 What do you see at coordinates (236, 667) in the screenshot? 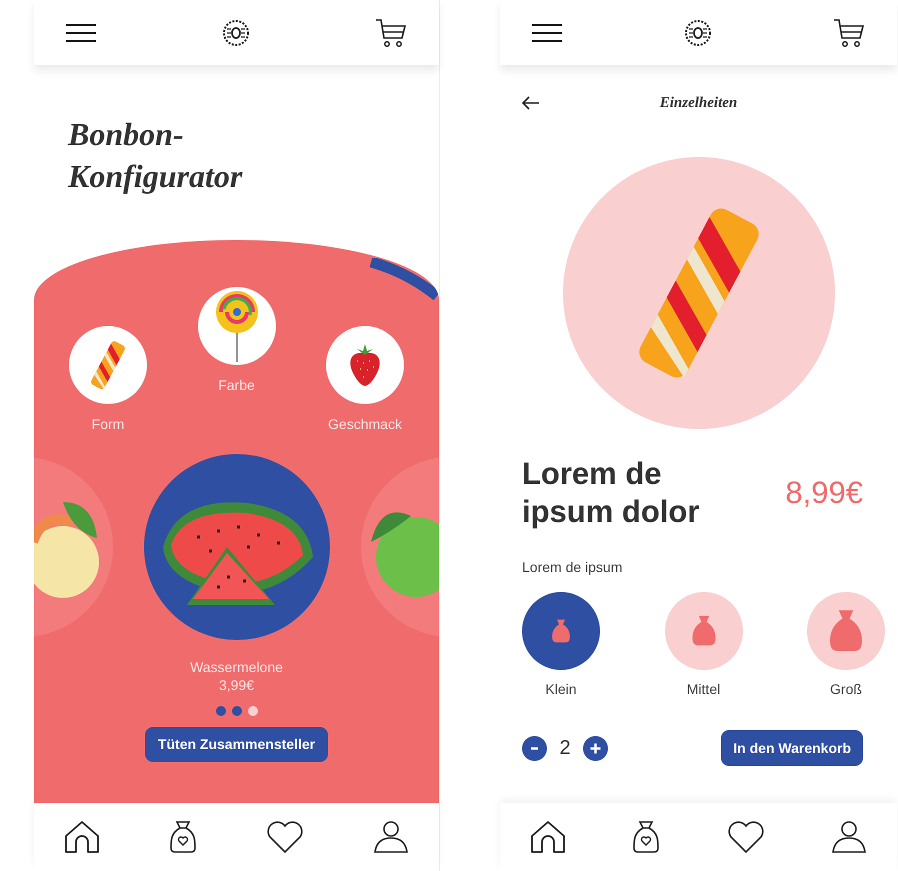
I see `fruit-name: Wassermelone` at bounding box center [236, 667].